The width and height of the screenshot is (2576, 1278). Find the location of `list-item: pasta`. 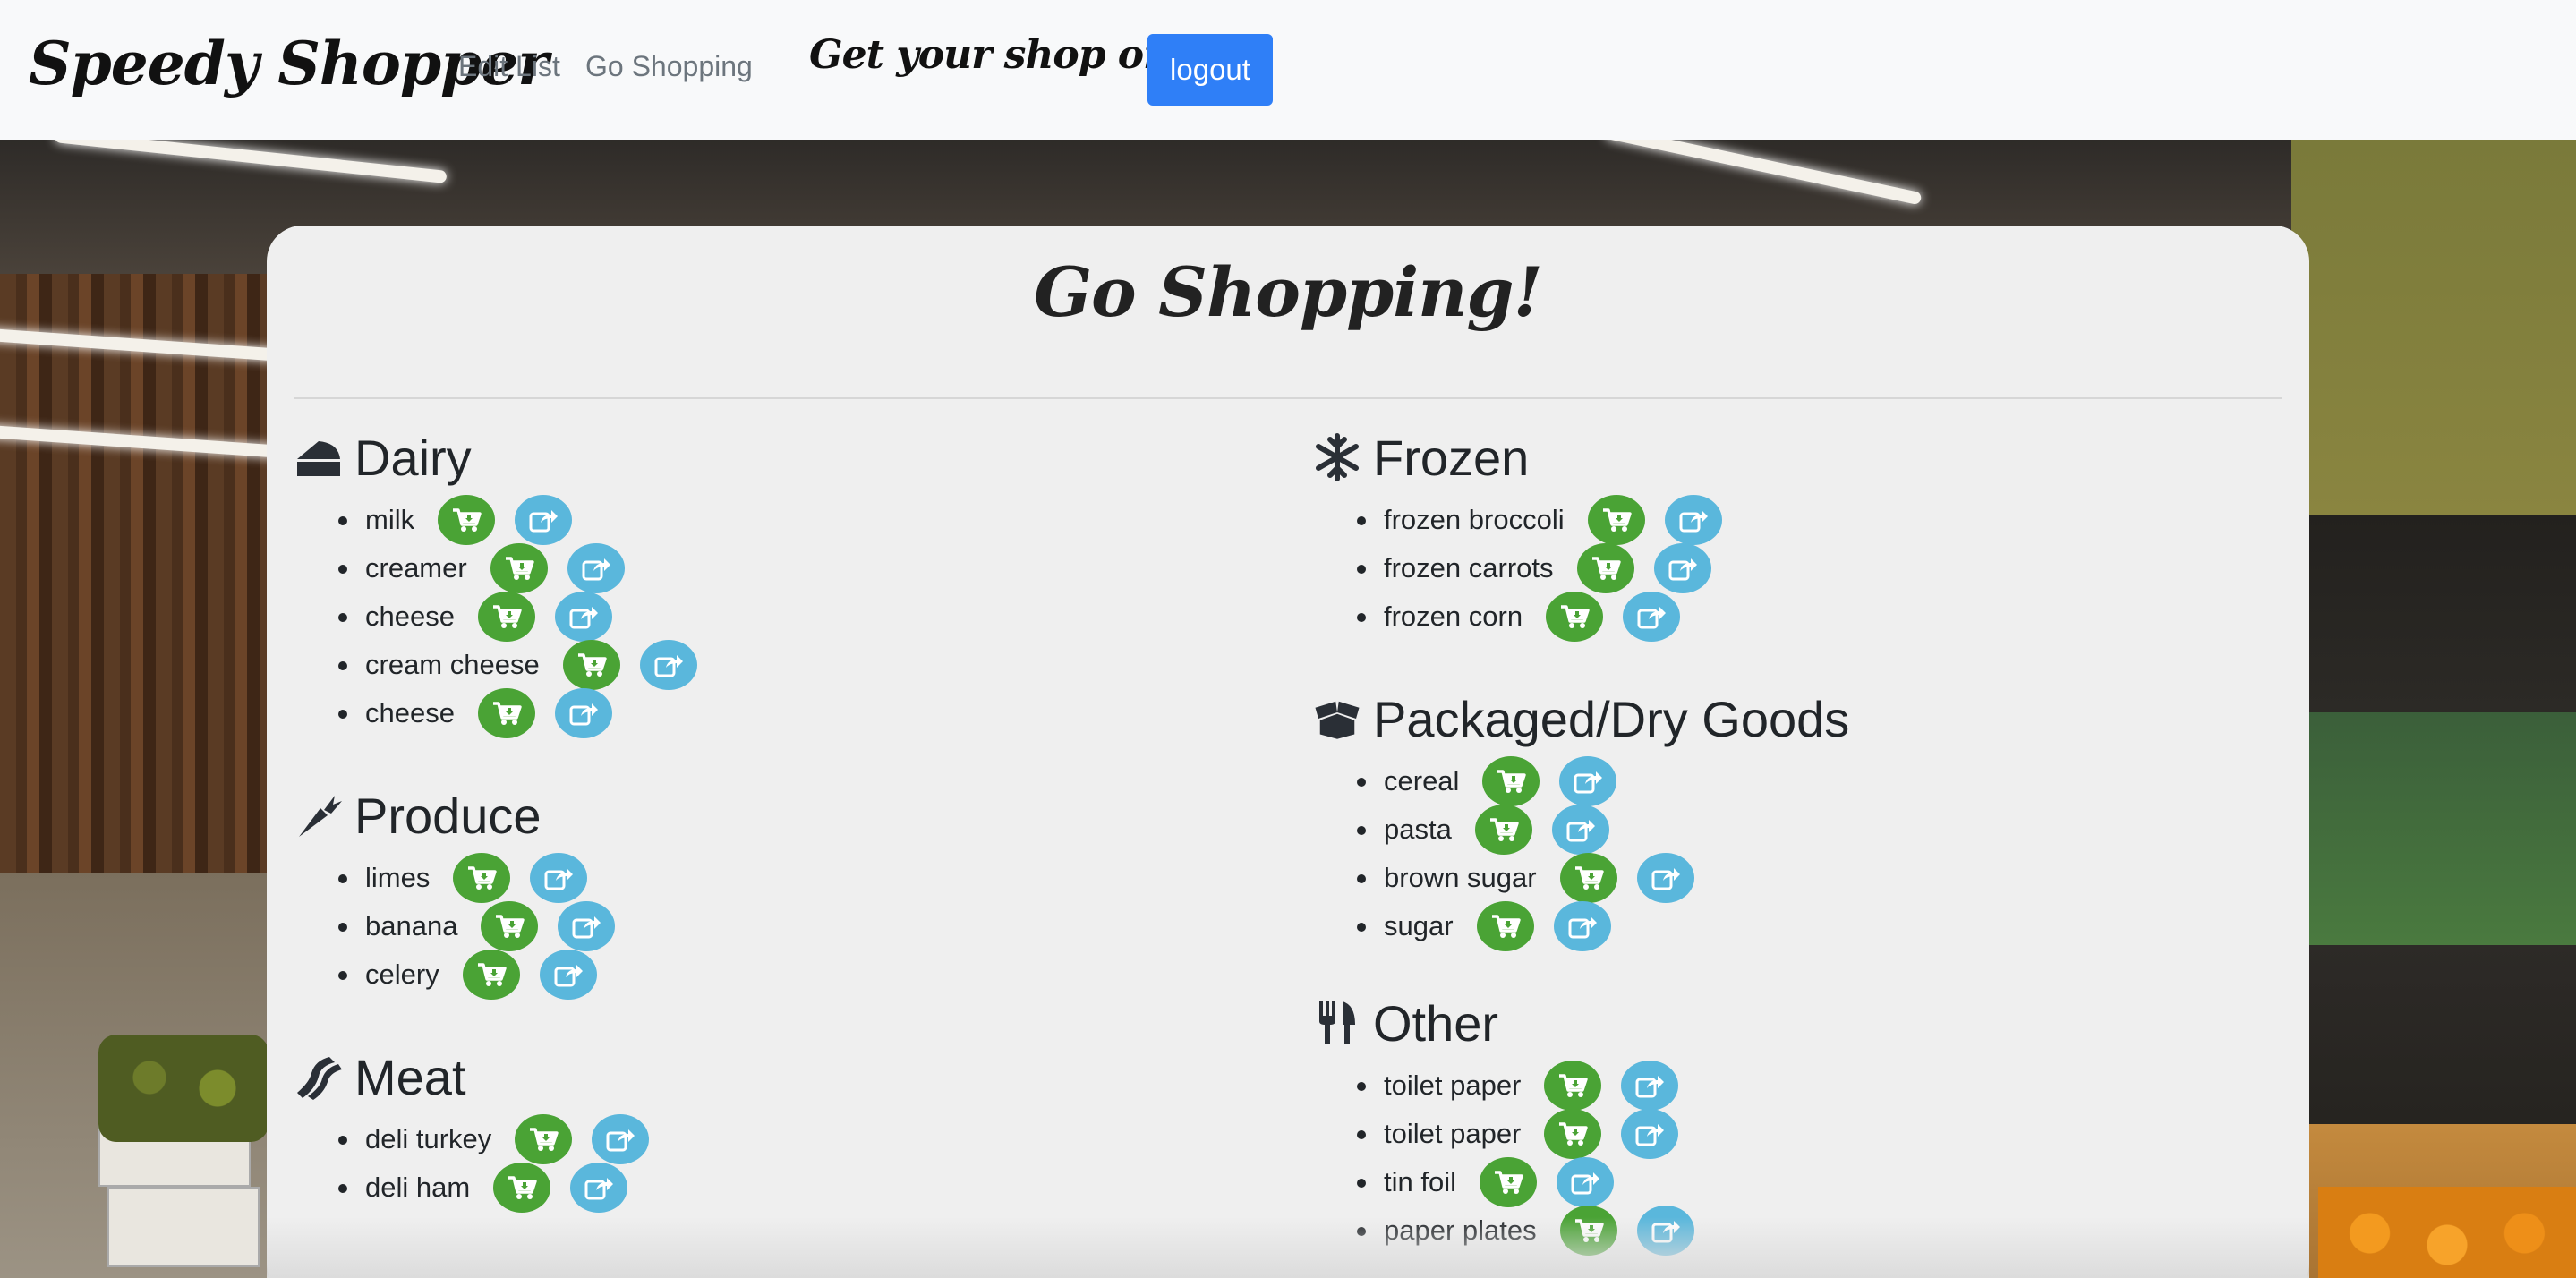

list-item: pasta is located at coordinates (1580, 830).